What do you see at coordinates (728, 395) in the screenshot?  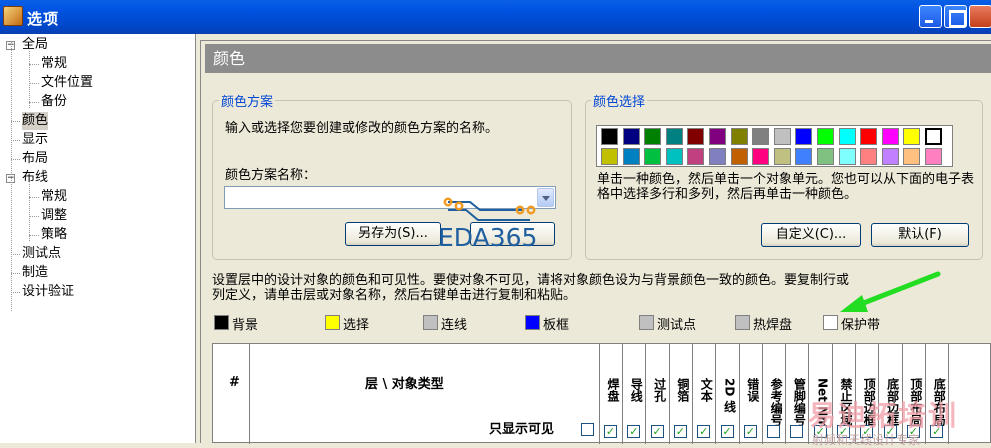 I see `grid-column-header: 2D 线` at bounding box center [728, 395].